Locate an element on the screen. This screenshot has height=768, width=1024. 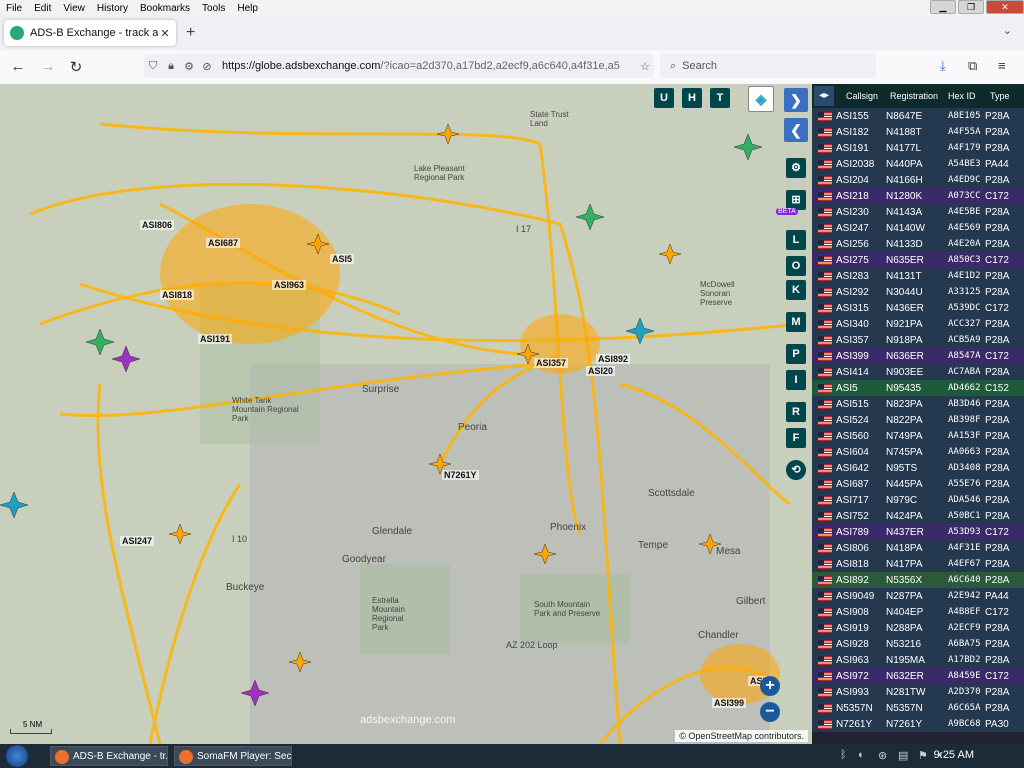
minimize-button: ▁ is located at coordinates (943, 7).